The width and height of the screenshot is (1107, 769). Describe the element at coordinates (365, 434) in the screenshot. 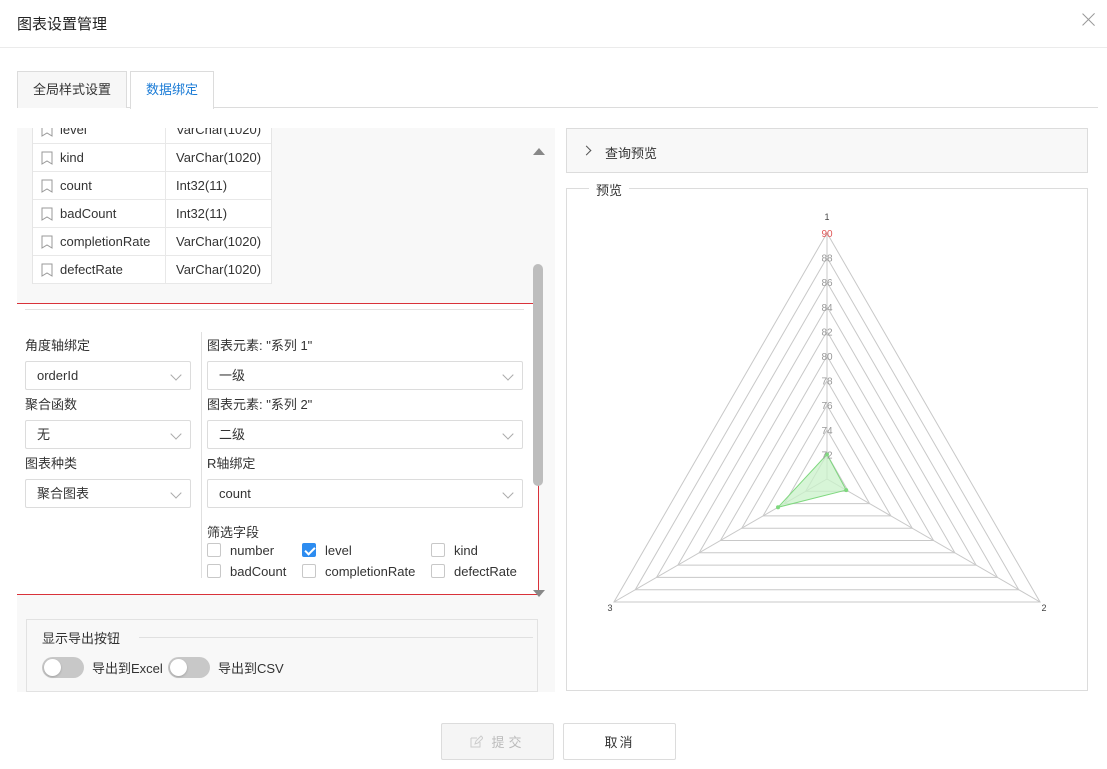

I see `series2-select: 二级` at that location.